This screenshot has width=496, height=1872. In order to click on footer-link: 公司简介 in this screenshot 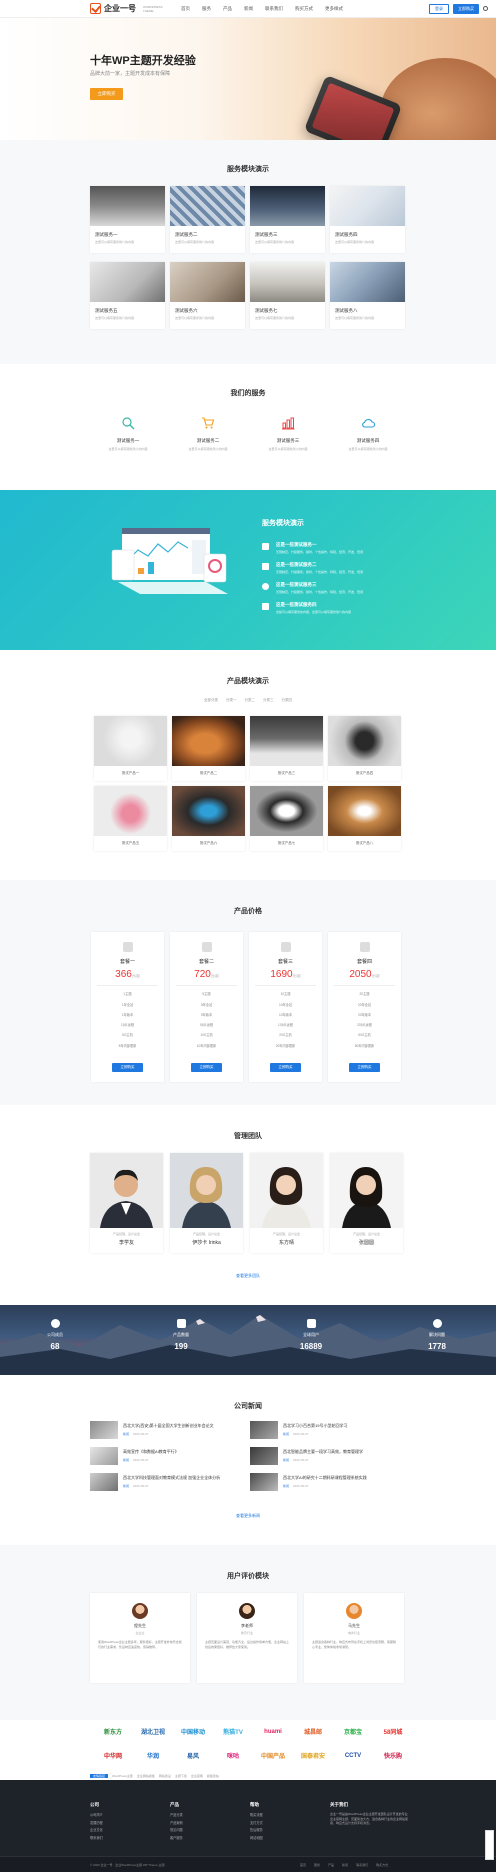, I will do `click(96, 1814)`.